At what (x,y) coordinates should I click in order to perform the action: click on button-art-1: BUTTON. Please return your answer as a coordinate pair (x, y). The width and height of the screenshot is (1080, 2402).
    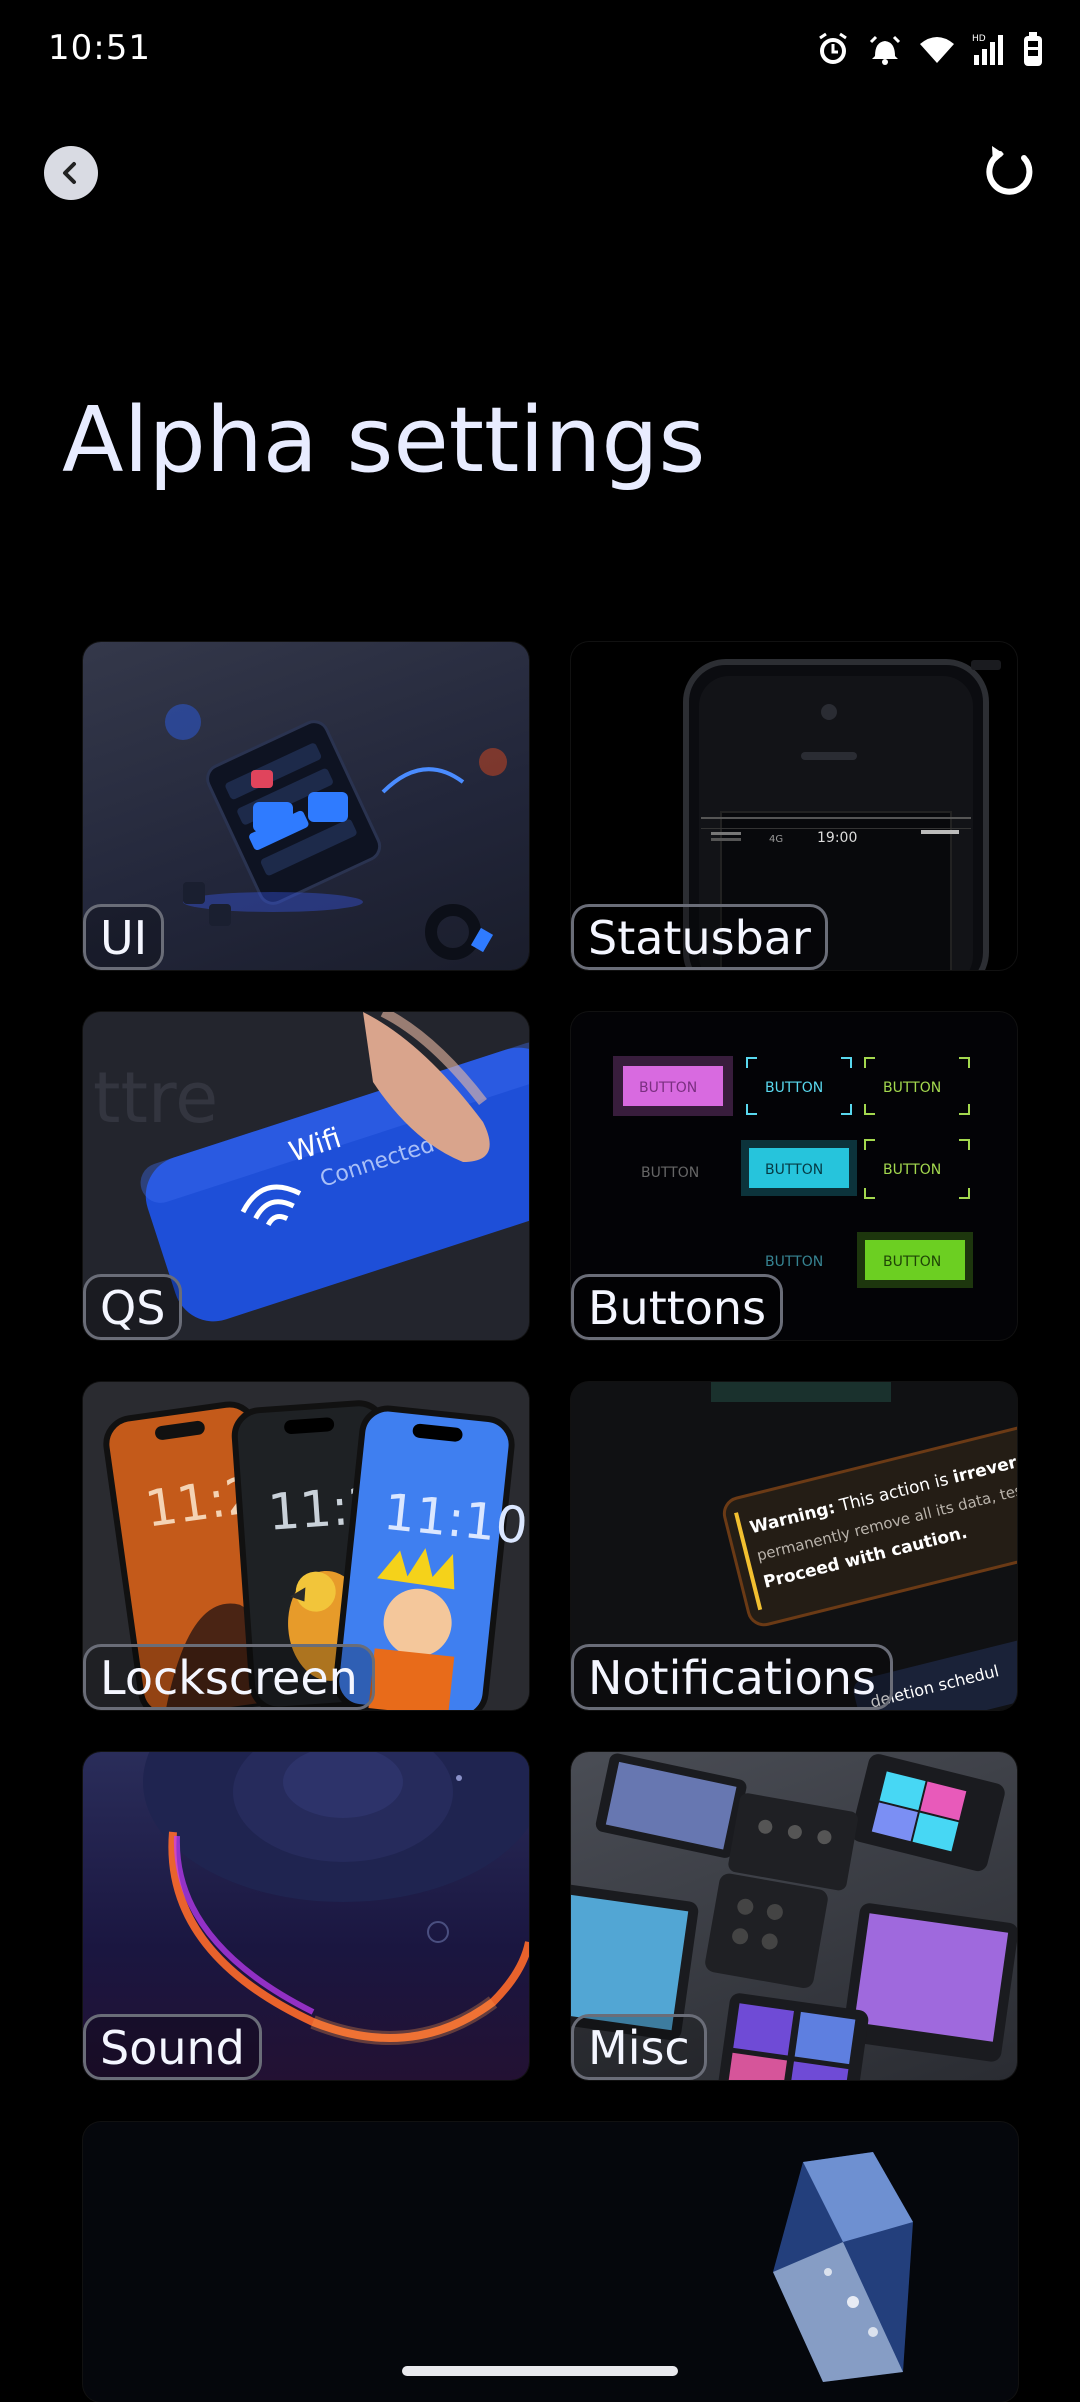
    Looking at the image, I should click on (668, 1088).